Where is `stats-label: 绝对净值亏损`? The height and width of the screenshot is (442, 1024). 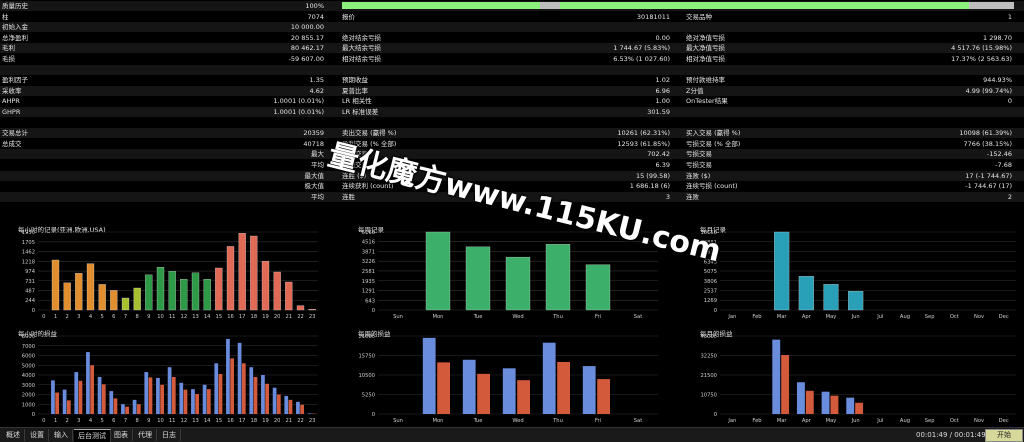
stats-label: 绝对净值亏损 is located at coordinates (751, 38).